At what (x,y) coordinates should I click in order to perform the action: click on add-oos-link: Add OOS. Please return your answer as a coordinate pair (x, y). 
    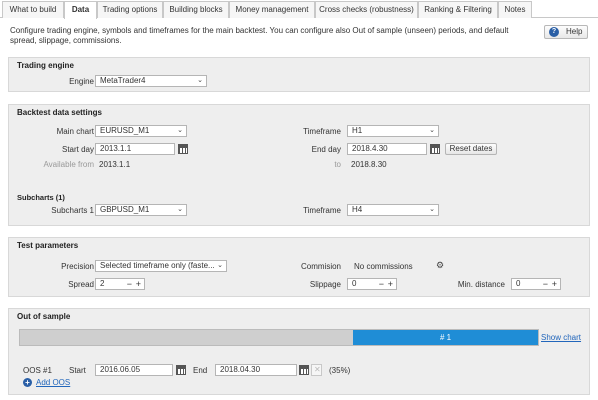
    Looking at the image, I should click on (53, 382).